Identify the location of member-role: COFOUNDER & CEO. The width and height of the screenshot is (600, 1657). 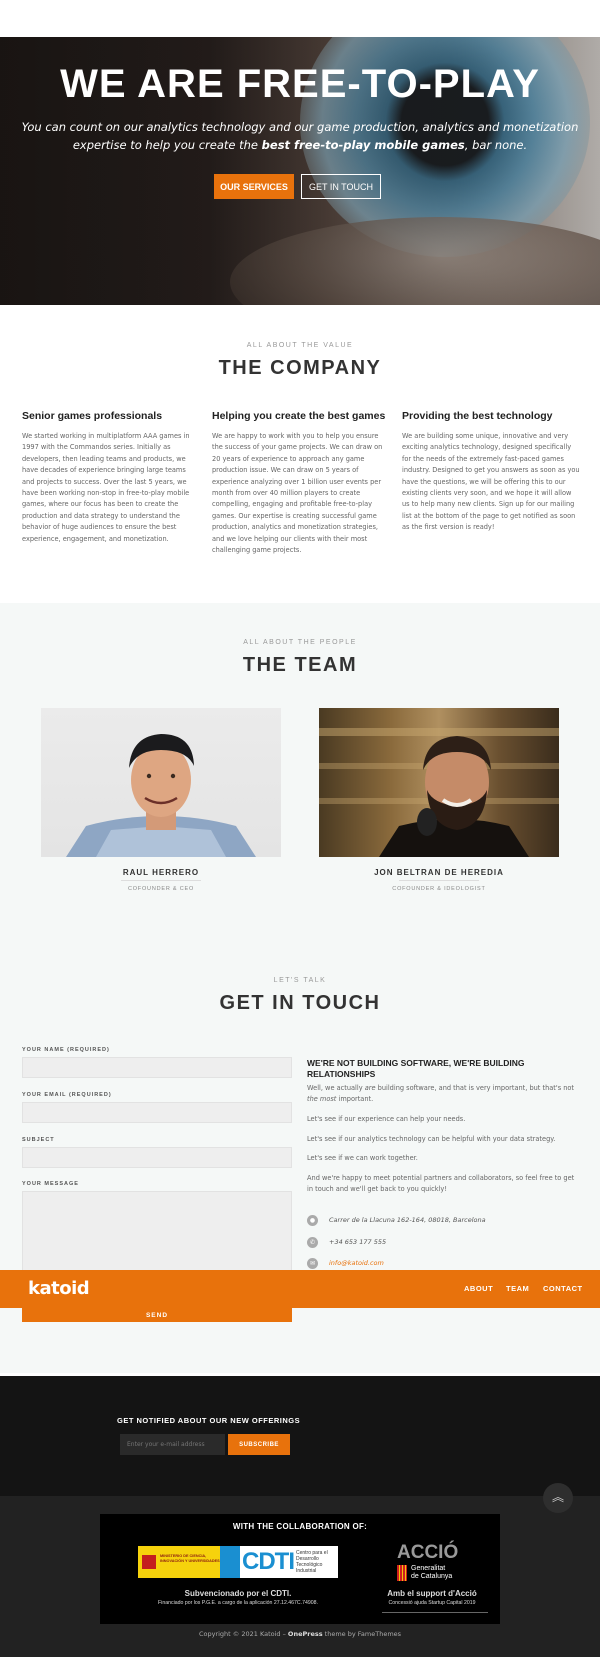
(161, 889).